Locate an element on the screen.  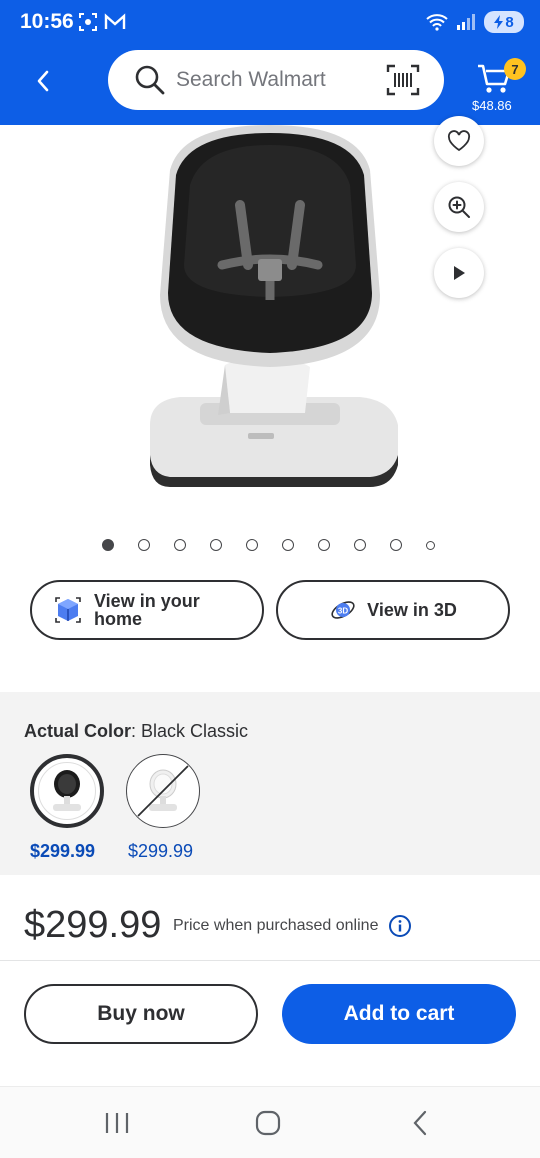
screenshot-icon is located at coordinates (88, 22).